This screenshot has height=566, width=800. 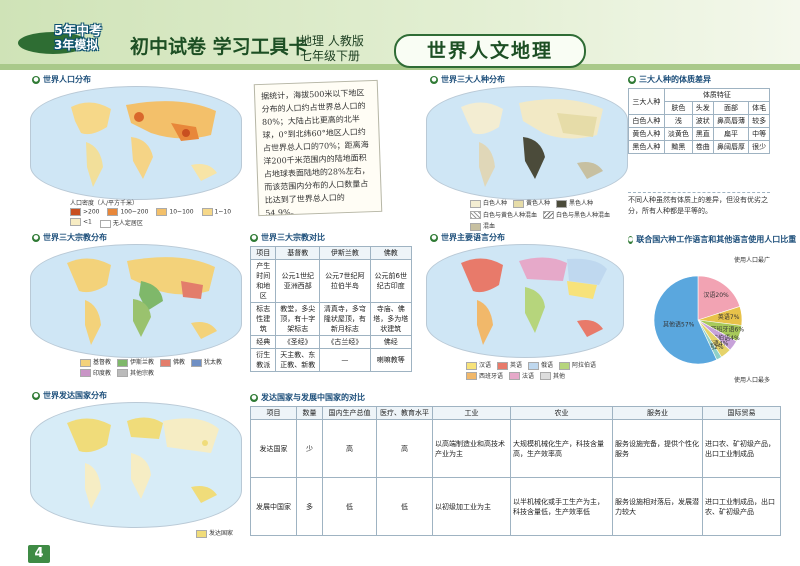 I want to click on table-cell: 少, so click(x=309, y=448).